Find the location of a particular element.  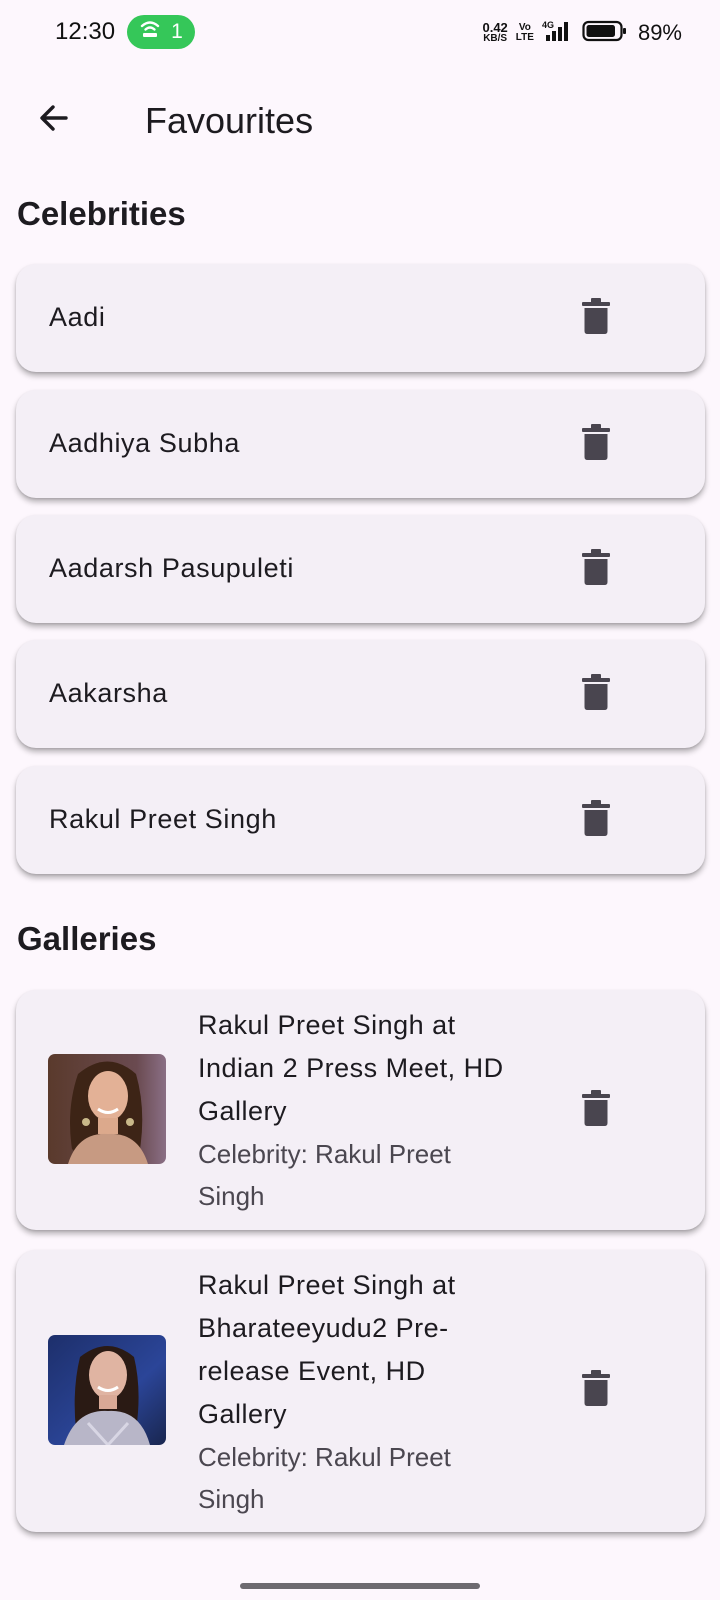

volte-bottom-label: LTE is located at coordinates (524, 37).